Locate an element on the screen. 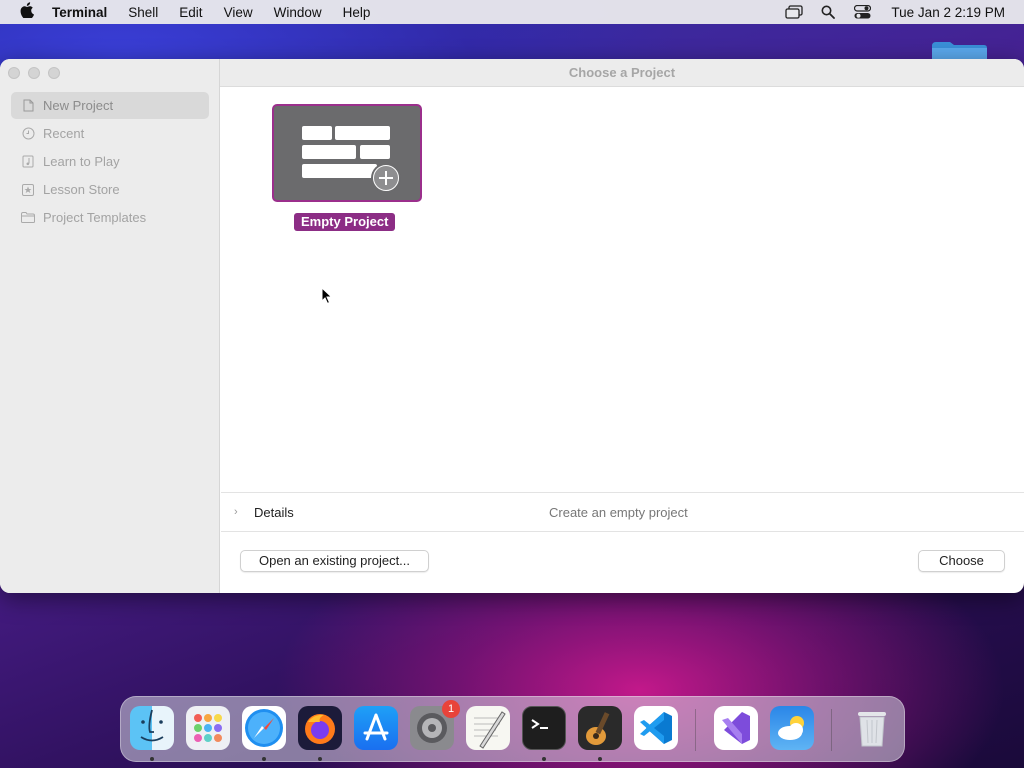 This screenshot has height=768, width=1024. sidebar-item-label: Recent is located at coordinates (64, 133).